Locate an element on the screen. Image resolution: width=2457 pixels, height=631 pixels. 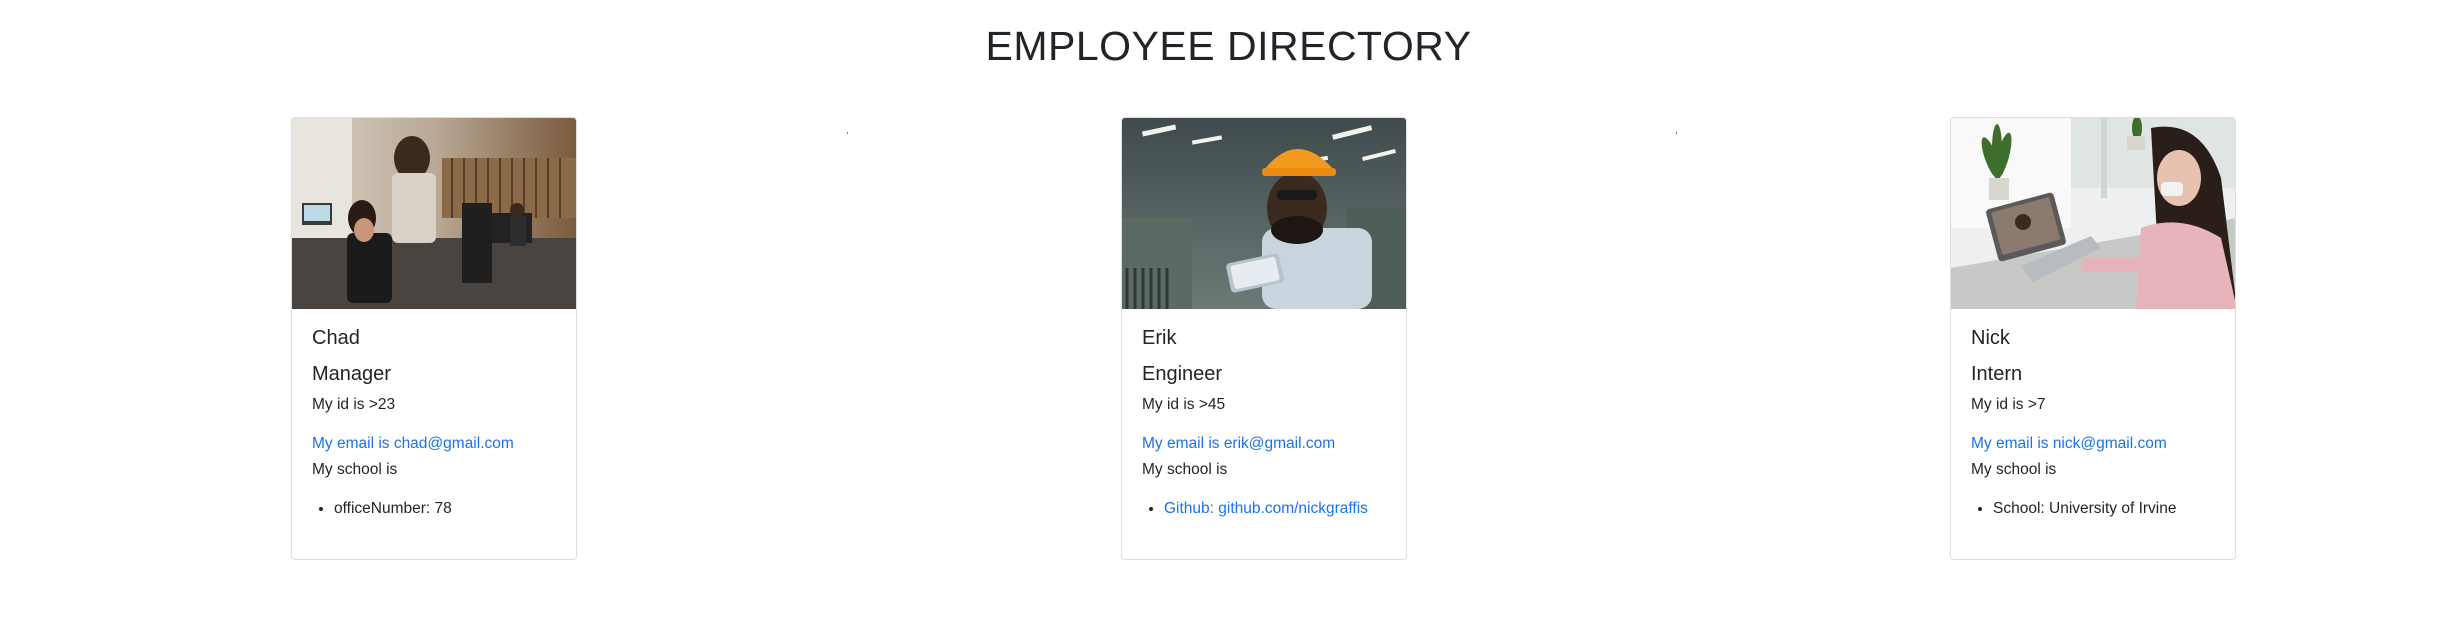
employee-photo-laptop is located at coordinates (2093, 213).